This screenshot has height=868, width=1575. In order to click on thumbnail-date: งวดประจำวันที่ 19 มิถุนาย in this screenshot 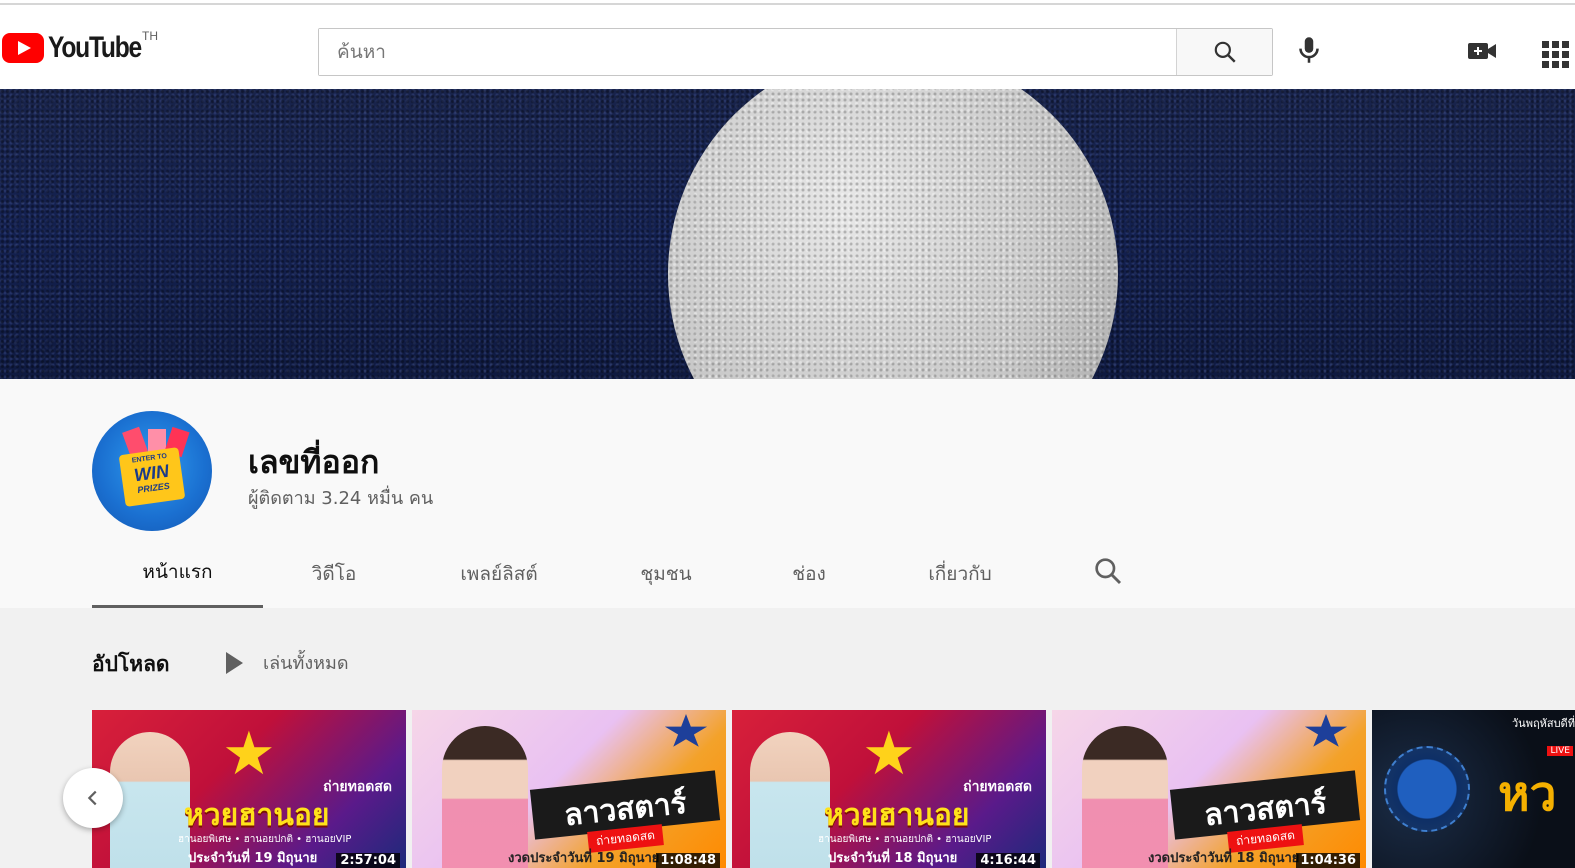, I will do `click(584, 858)`.